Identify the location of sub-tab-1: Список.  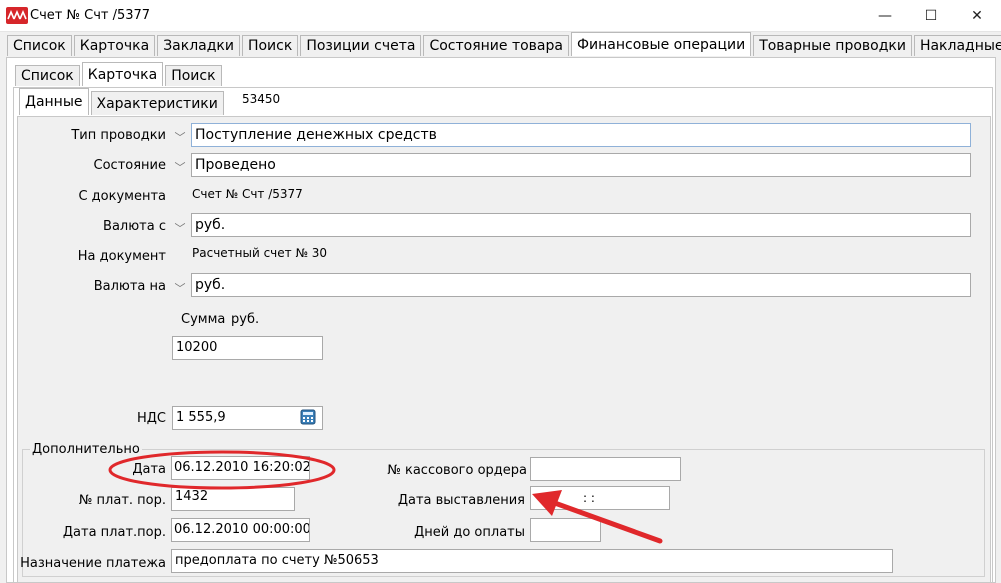
(47, 75).